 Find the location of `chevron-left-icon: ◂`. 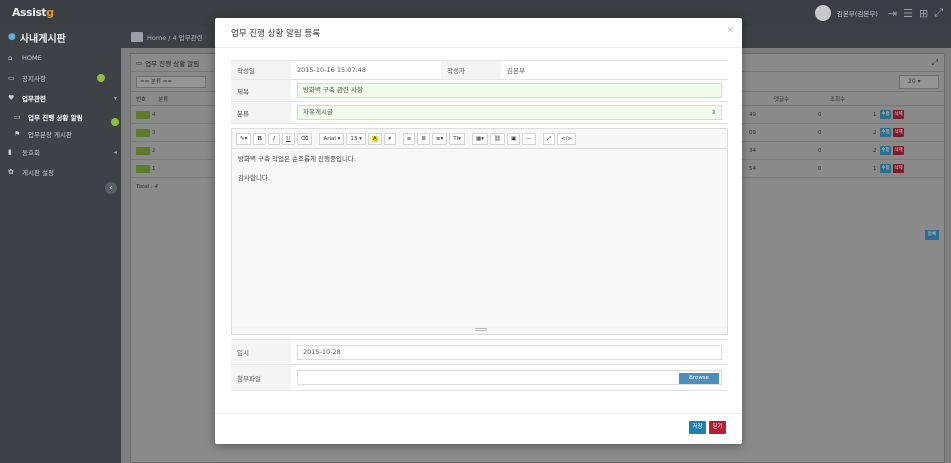

chevron-left-icon: ◂ is located at coordinates (115, 152).